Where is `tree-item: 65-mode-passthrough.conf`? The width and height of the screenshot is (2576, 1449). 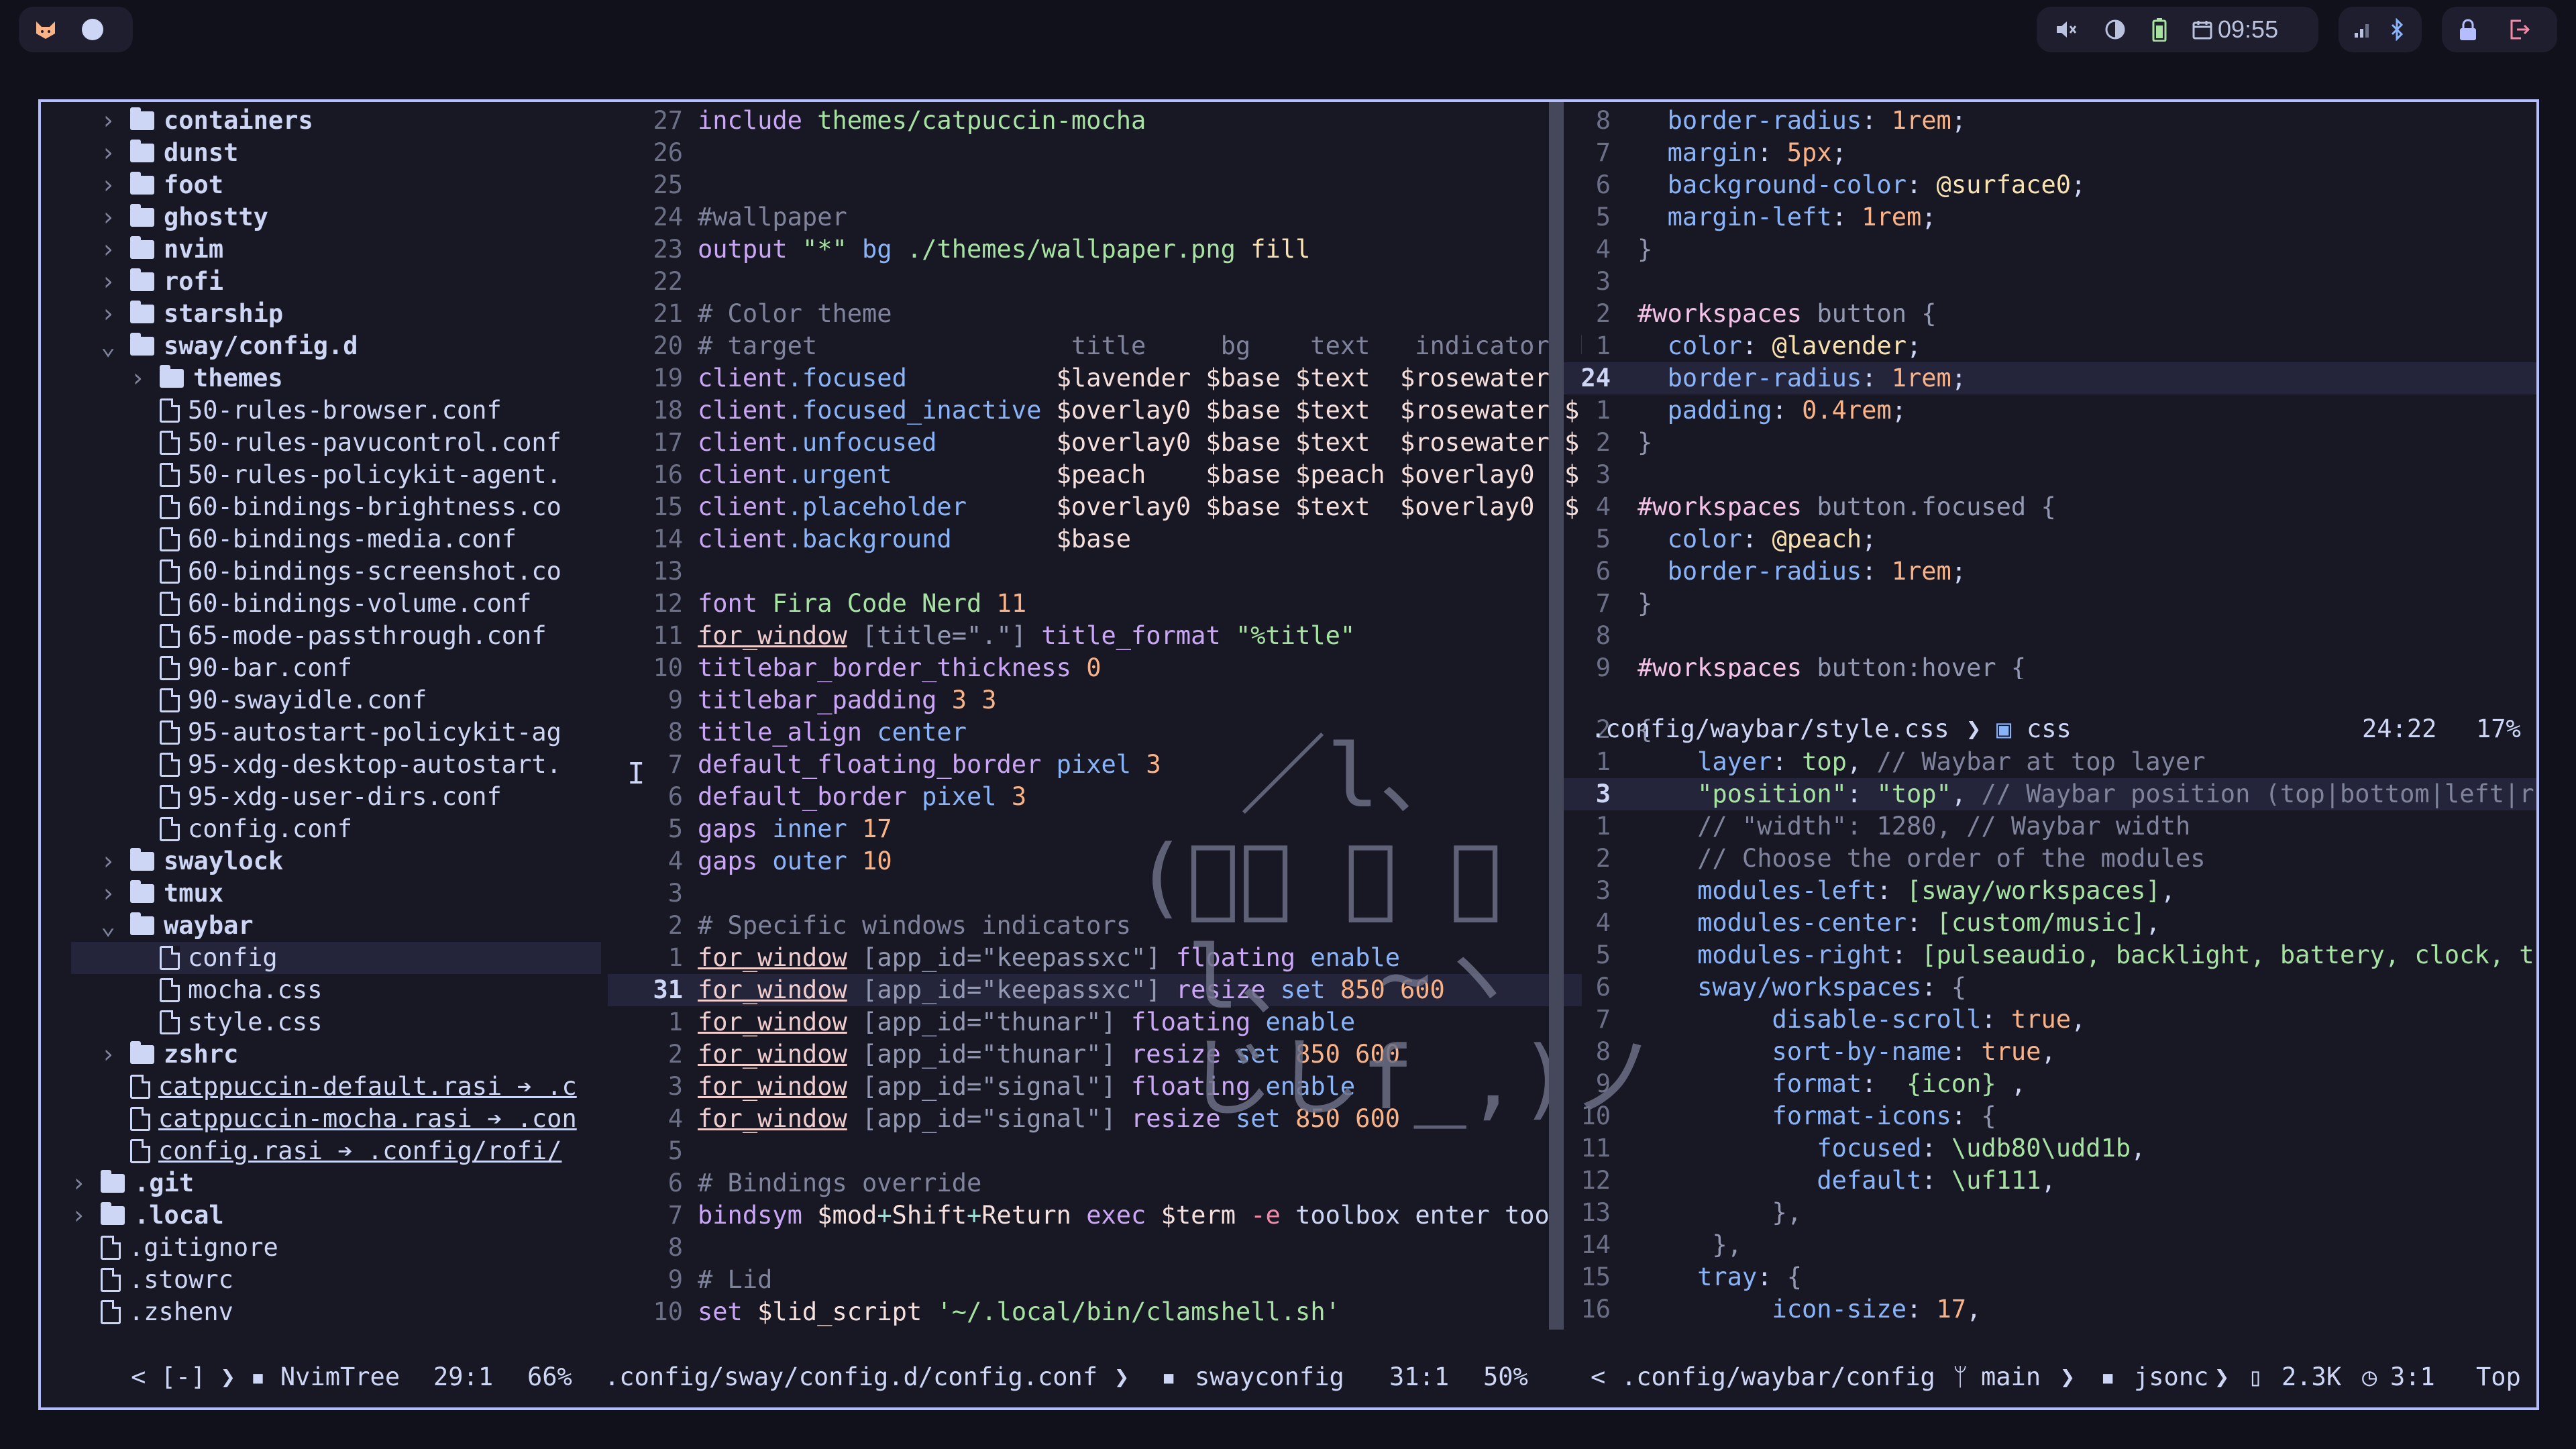
tree-item: 65-mode-passthrough.conf is located at coordinates (336, 636).